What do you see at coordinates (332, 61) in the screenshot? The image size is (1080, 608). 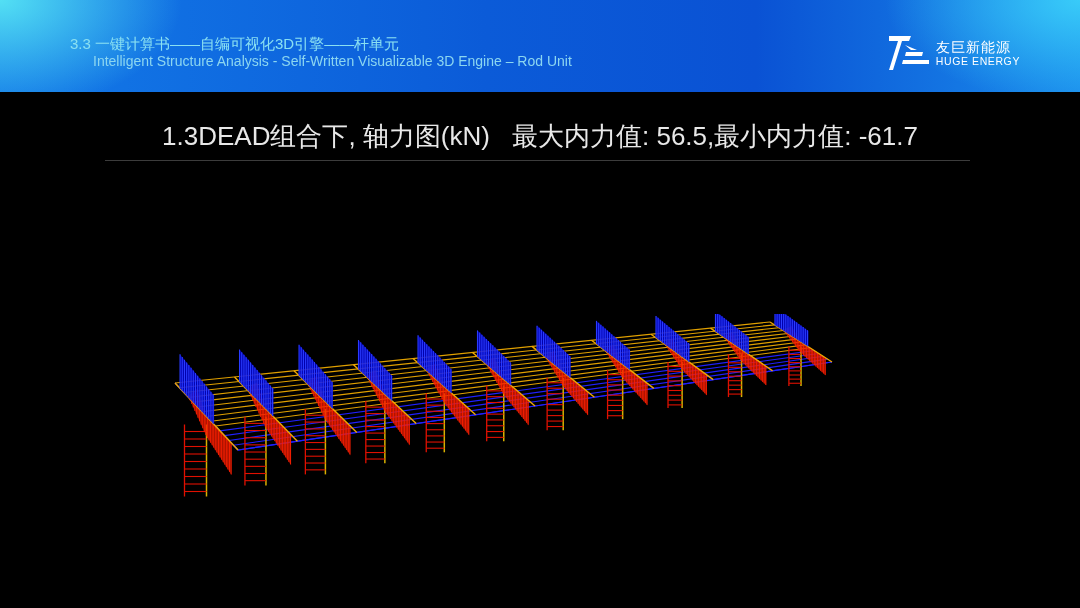 I see `slide-subtitle: Intelligent Structure Analysis - Self-Written Visualizable 3D Engine – Rod Unit` at bounding box center [332, 61].